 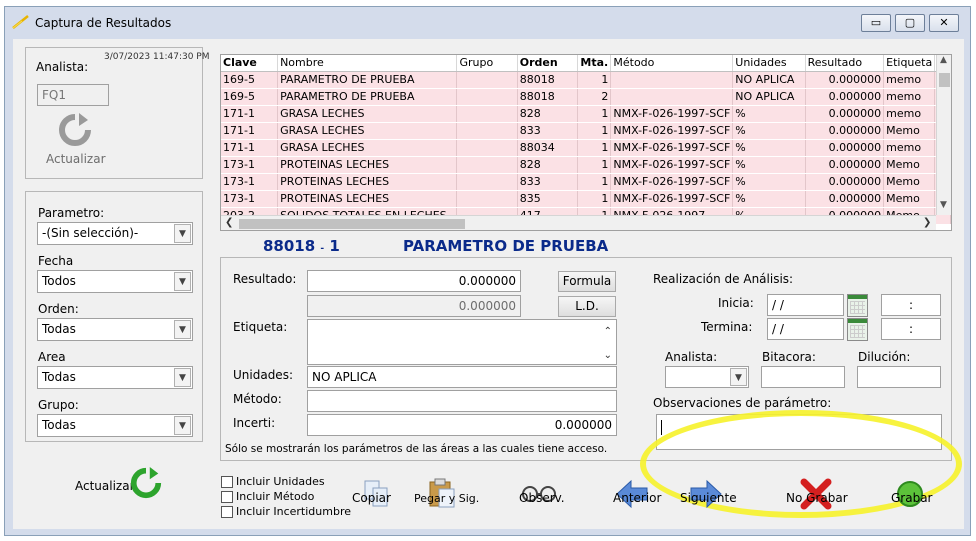 I want to click on dilucion-label: Dilución:, so click(x=884, y=357).